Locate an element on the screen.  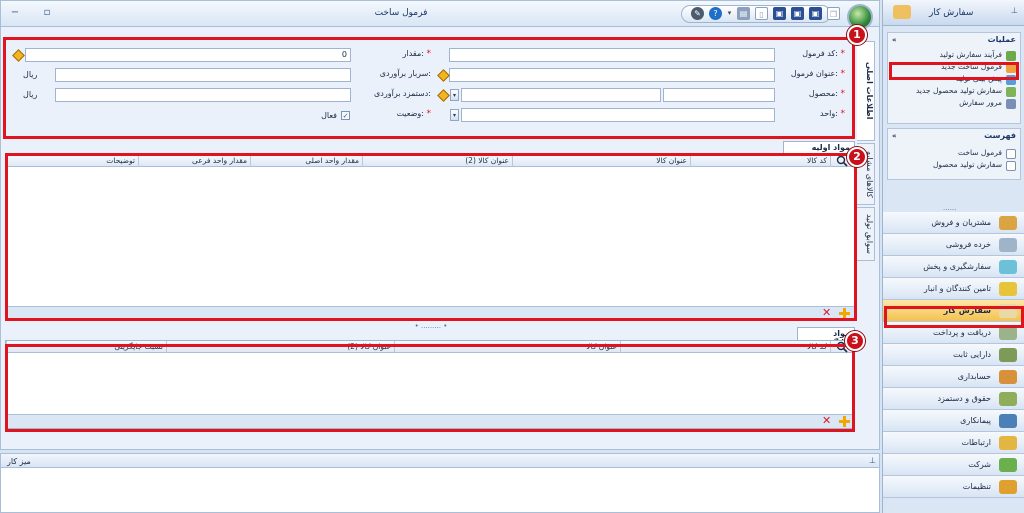
highlight-box-substitutes is located at coordinates (430, 388).